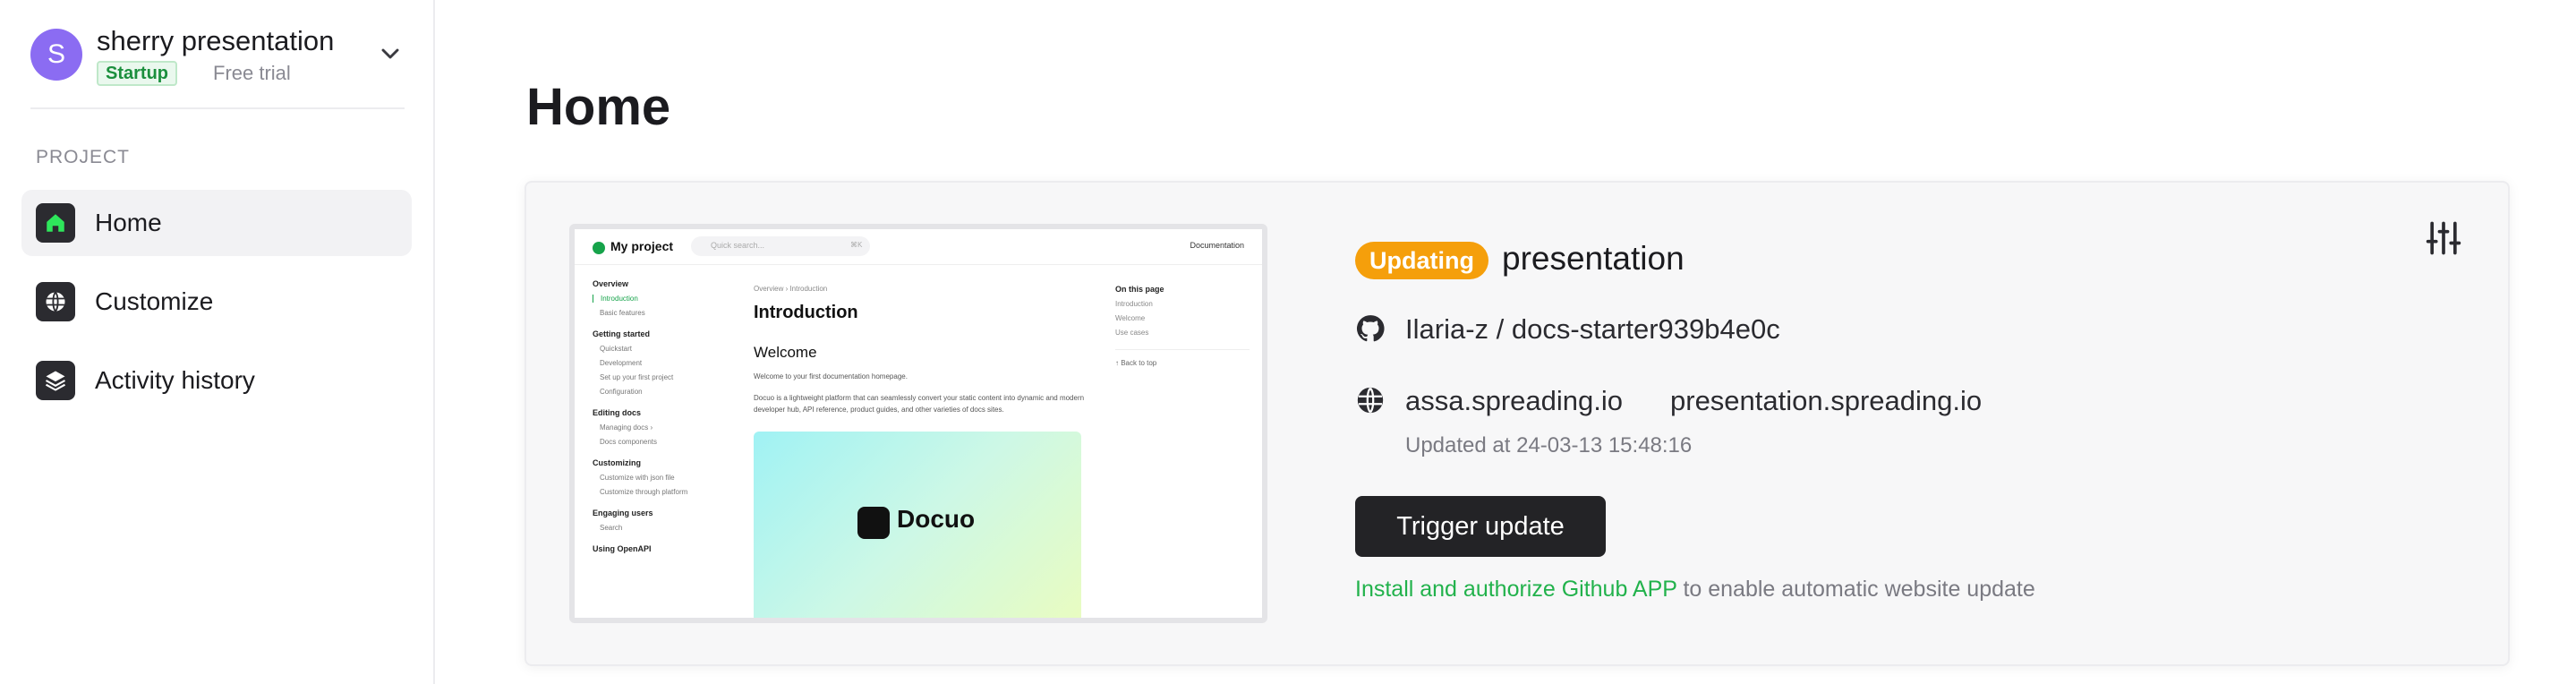 The image size is (2576, 684). Describe the element at coordinates (1516, 589) in the screenshot. I see `install-github-app-link: Install and authorize Github APP` at that location.